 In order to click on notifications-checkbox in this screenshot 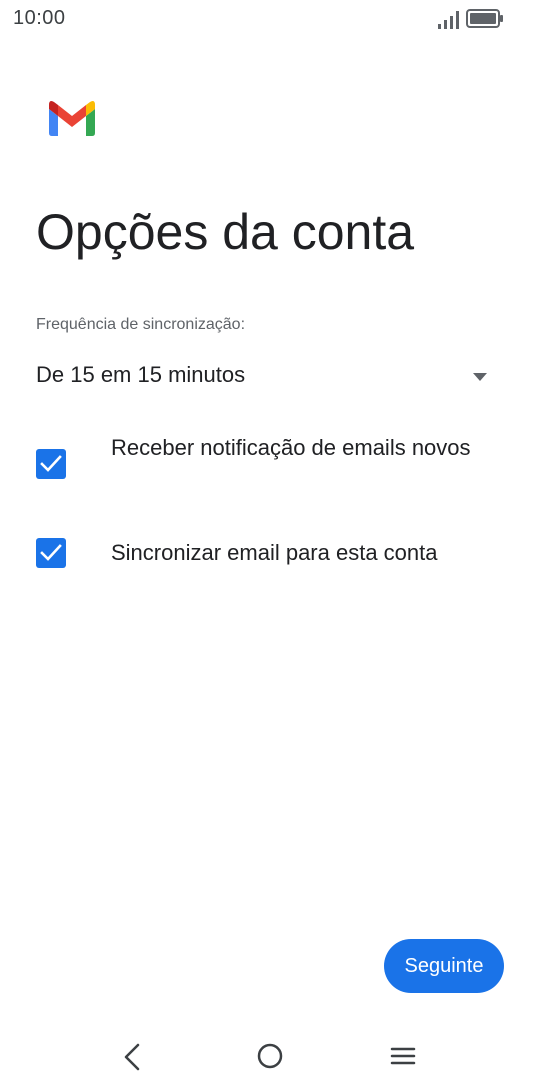, I will do `click(51, 464)`.